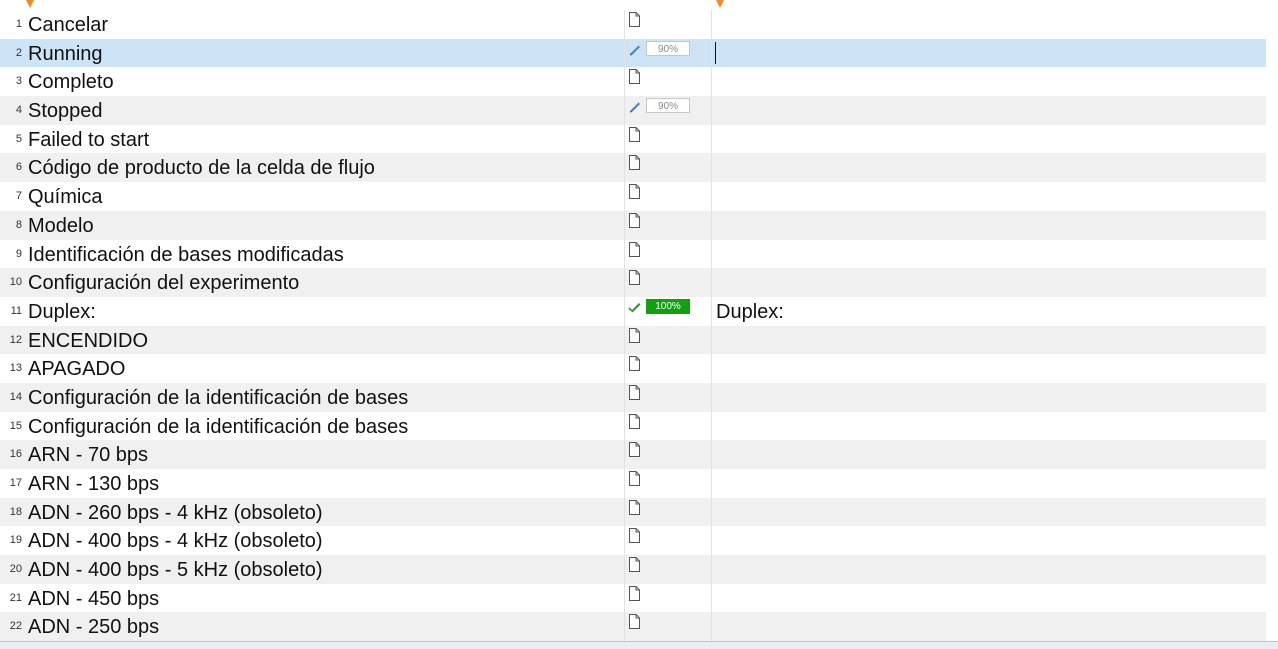 This screenshot has height=649, width=1278. Describe the element at coordinates (634, 307) in the screenshot. I see `pencil-check-icon` at that location.